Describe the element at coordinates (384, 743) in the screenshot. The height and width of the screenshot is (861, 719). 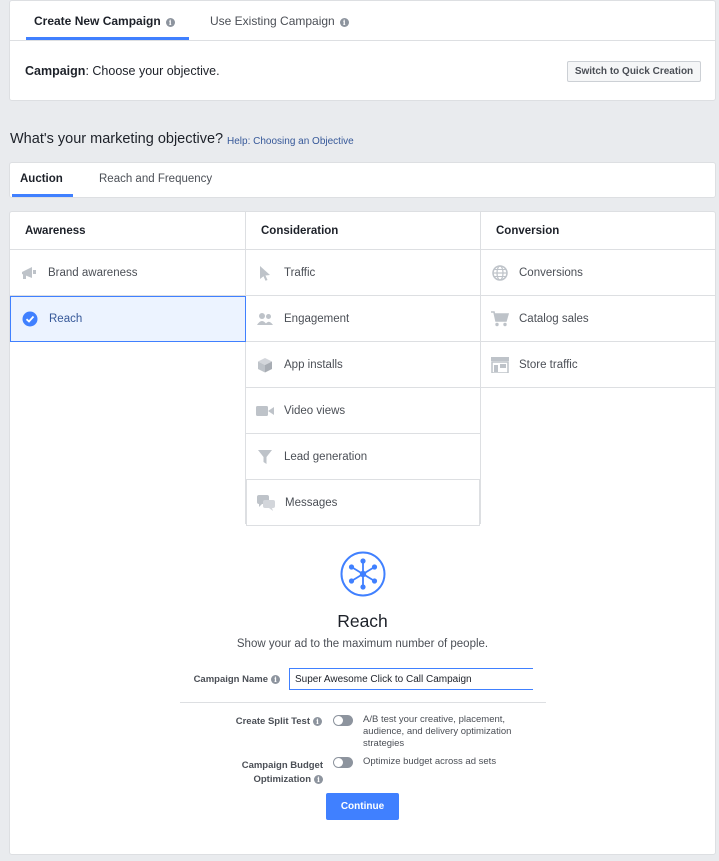
I see `split-test-desc-line: strategies` at that location.